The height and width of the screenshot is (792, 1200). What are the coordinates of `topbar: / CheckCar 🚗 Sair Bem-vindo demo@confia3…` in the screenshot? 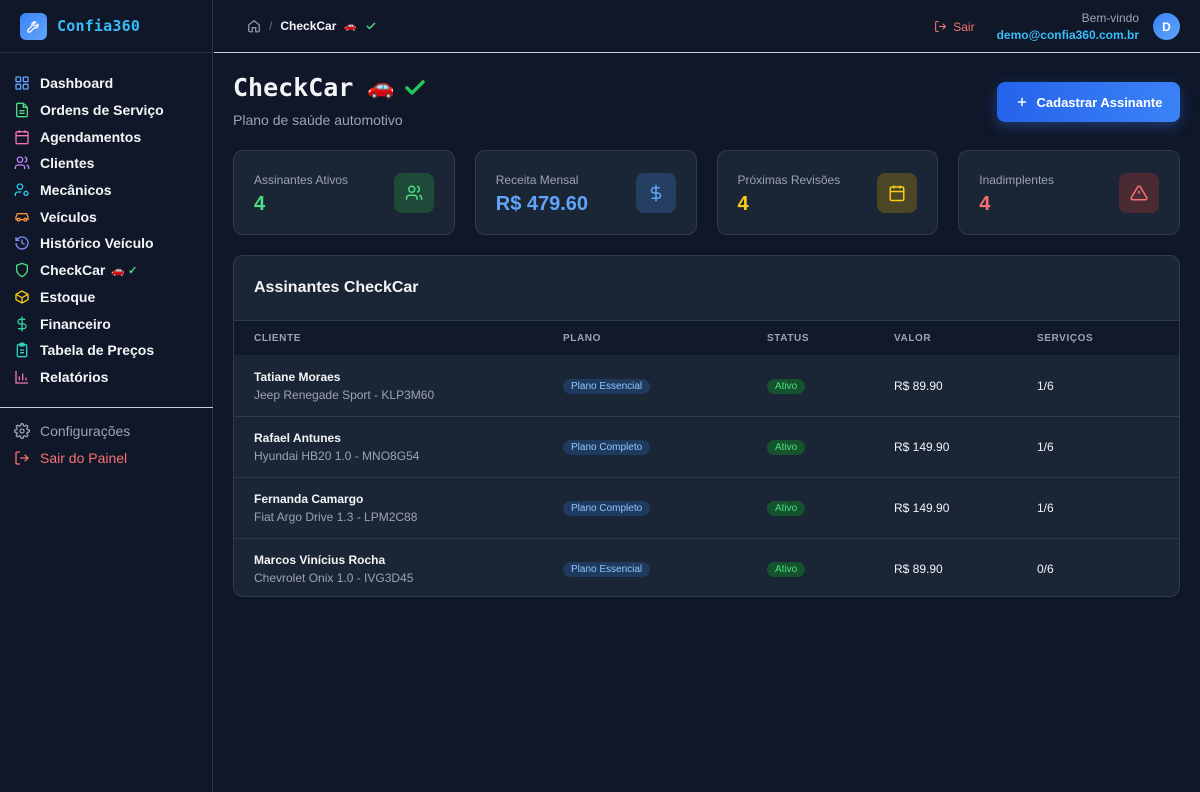 It's located at (707, 26).